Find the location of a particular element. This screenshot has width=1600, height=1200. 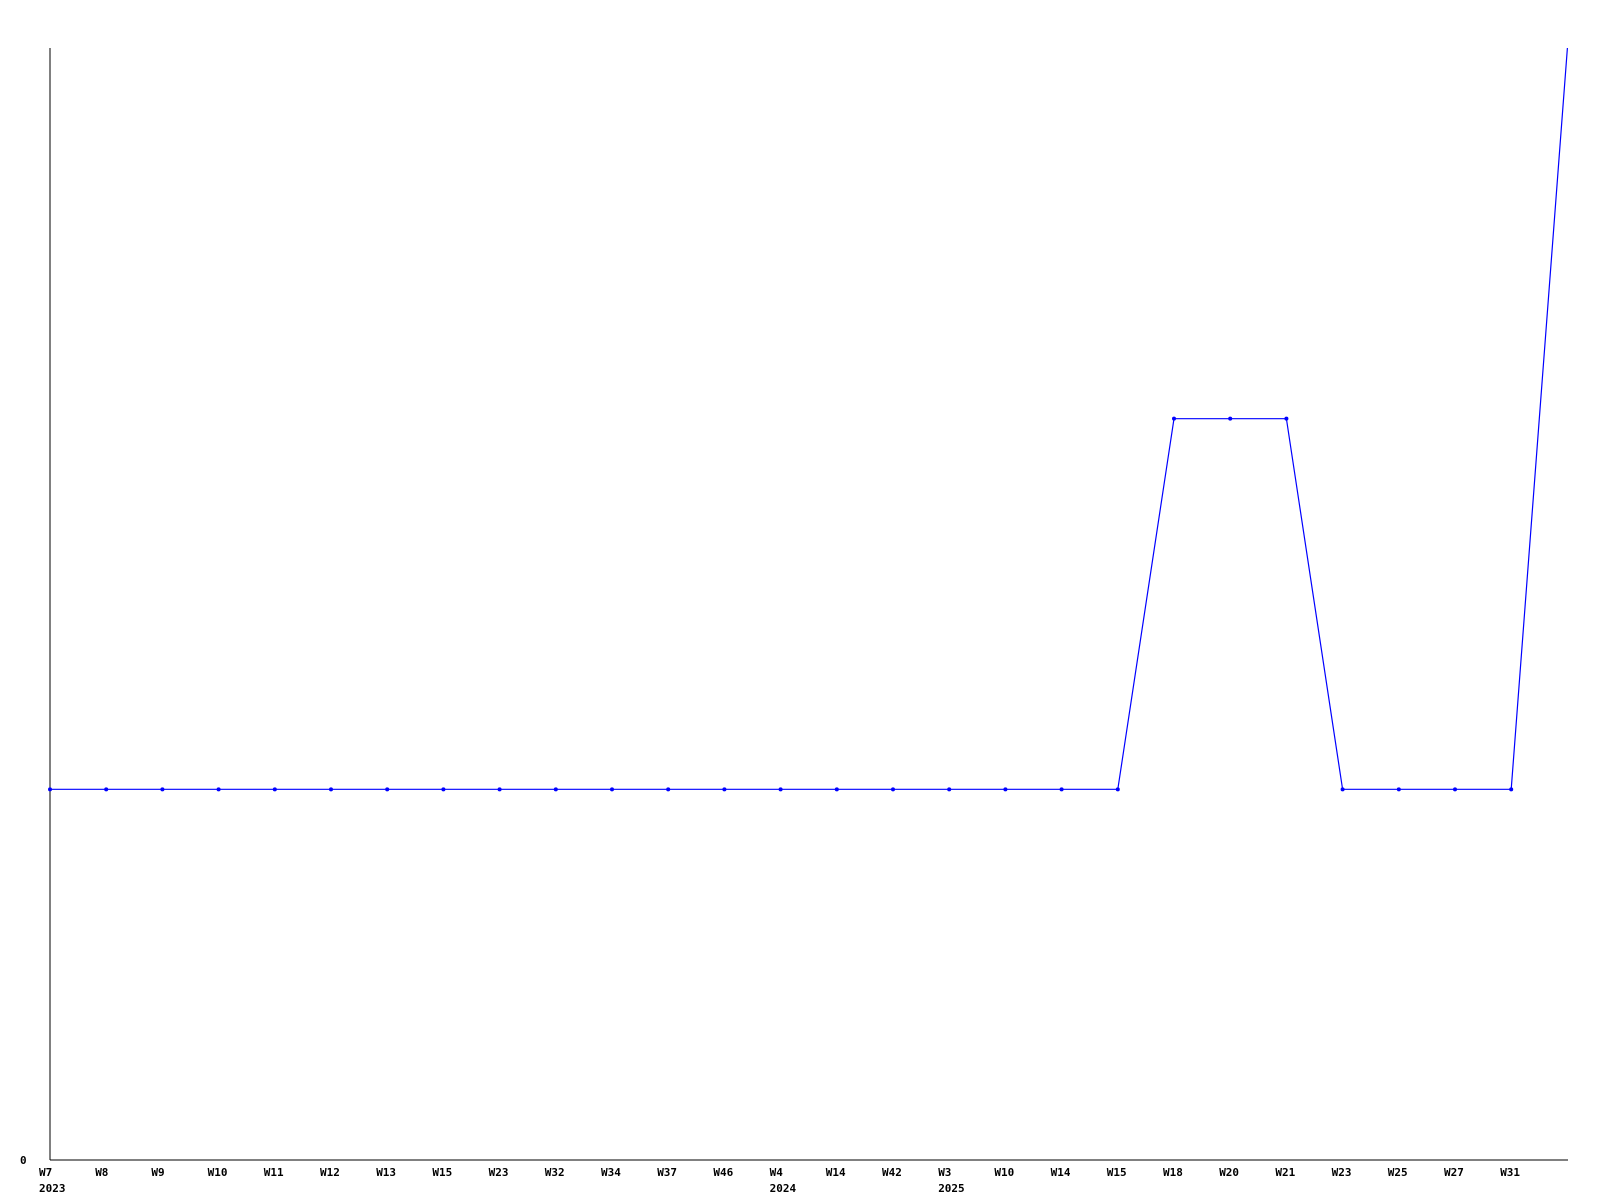

x-year-labels: 2023 2024 2025 is located at coordinates (502, 1188).